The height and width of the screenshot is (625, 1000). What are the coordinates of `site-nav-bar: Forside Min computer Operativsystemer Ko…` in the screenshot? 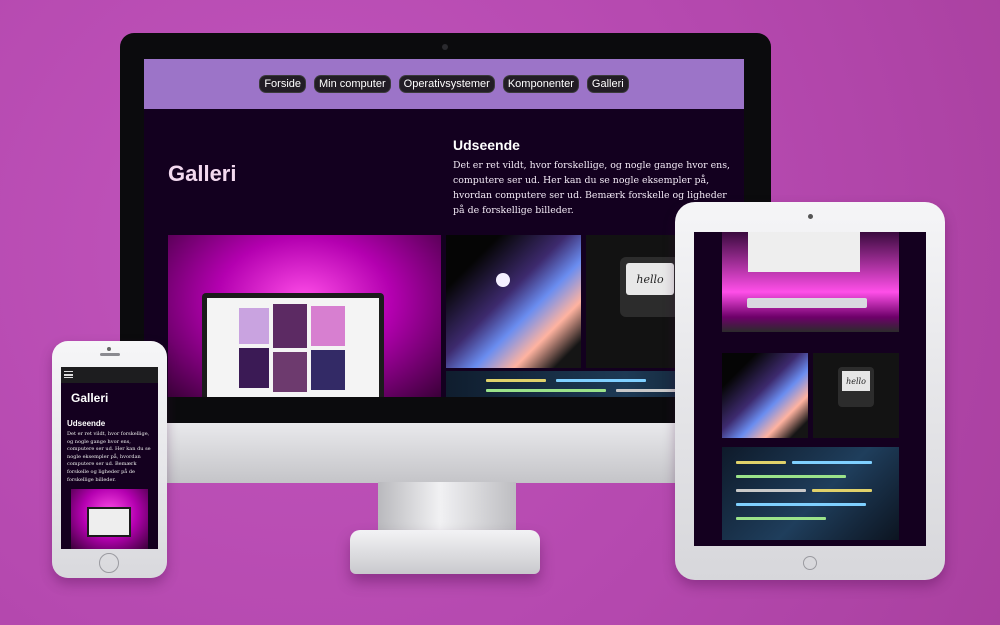 It's located at (444, 84).